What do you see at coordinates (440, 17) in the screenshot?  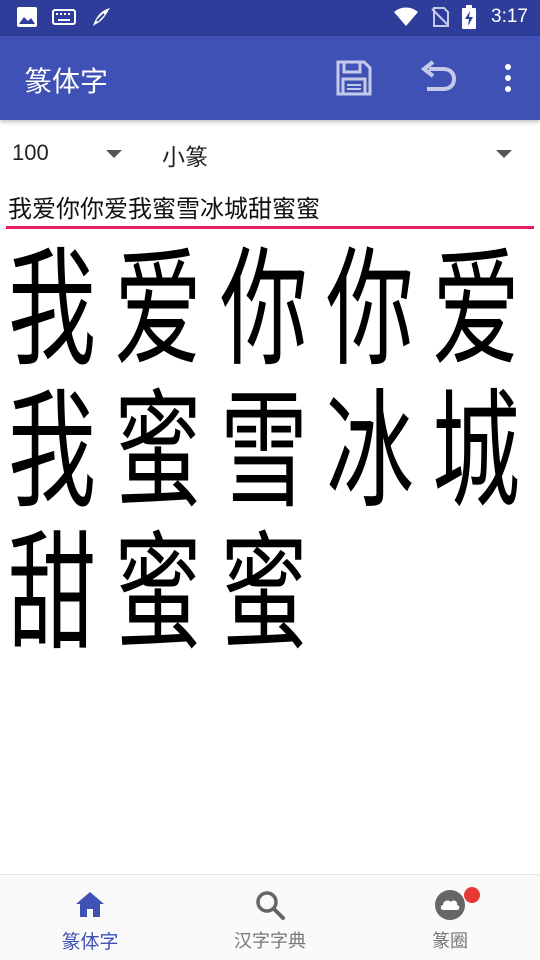 I see `no-sim-icon` at bounding box center [440, 17].